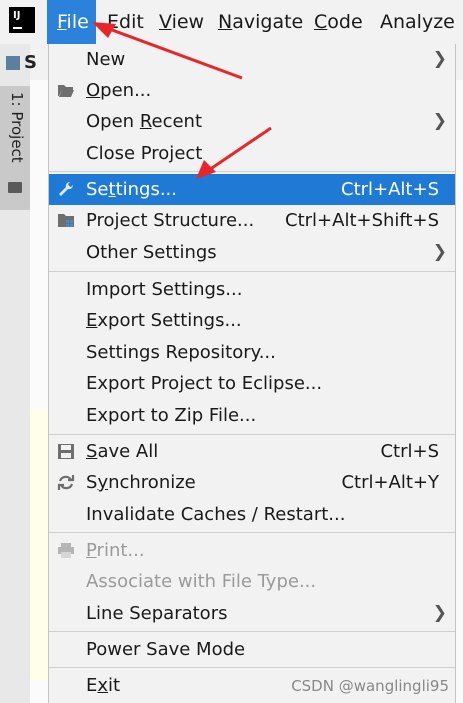 This screenshot has width=463, height=703. What do you see at coordinates (66, 220) in the screenshot?
I see `project-structure-icon` at bounding box center [66, 220].